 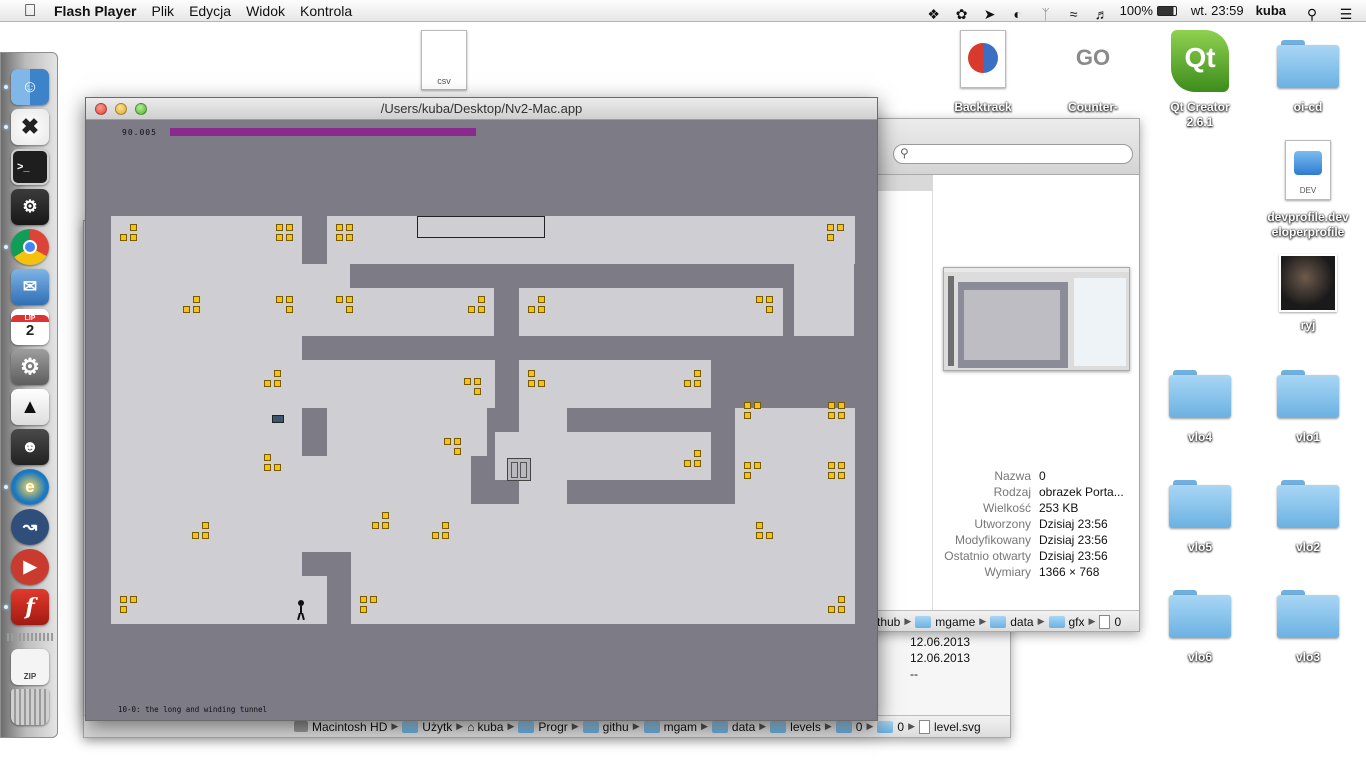 What do you see at coordinates (30, 667) in the screenshot?
I see `zip-archive-icon: ZIP` at bounding box center [30, 667].